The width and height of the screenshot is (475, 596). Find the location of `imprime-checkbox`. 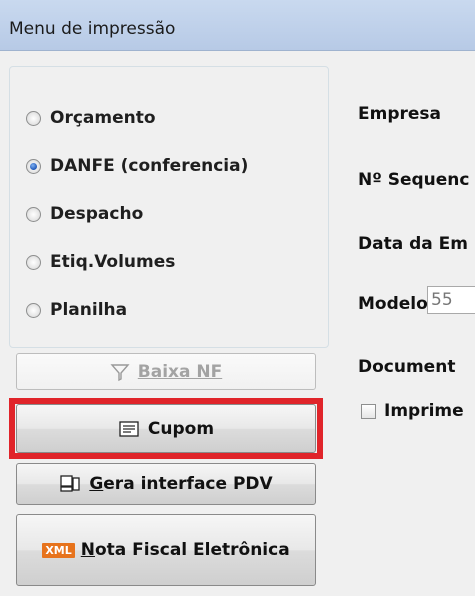

imprime-checkbox is located at coordinates (368, 411).